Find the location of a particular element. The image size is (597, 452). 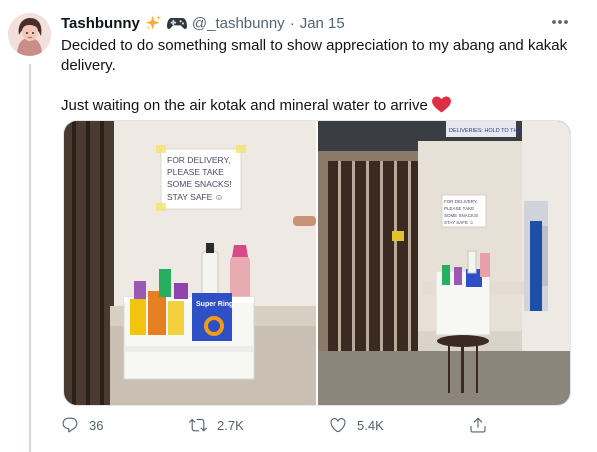

action-bar: 36 2.7K 5.4K is located at coordinates (311, 427).